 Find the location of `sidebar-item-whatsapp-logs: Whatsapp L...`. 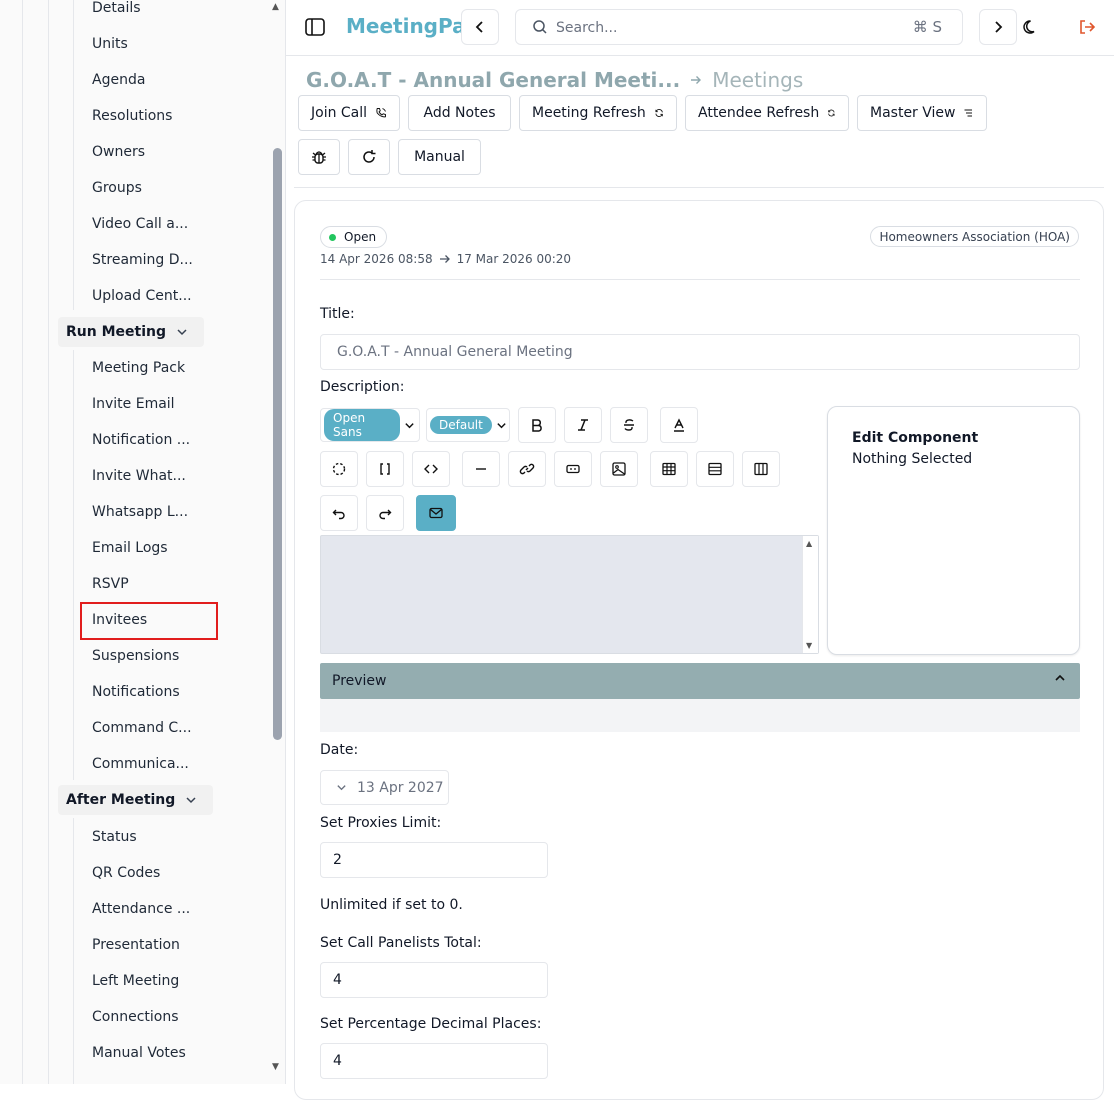

sidebar-item-whatsapp-logs: Whatsapp L... is located at coordinates (140, 512).